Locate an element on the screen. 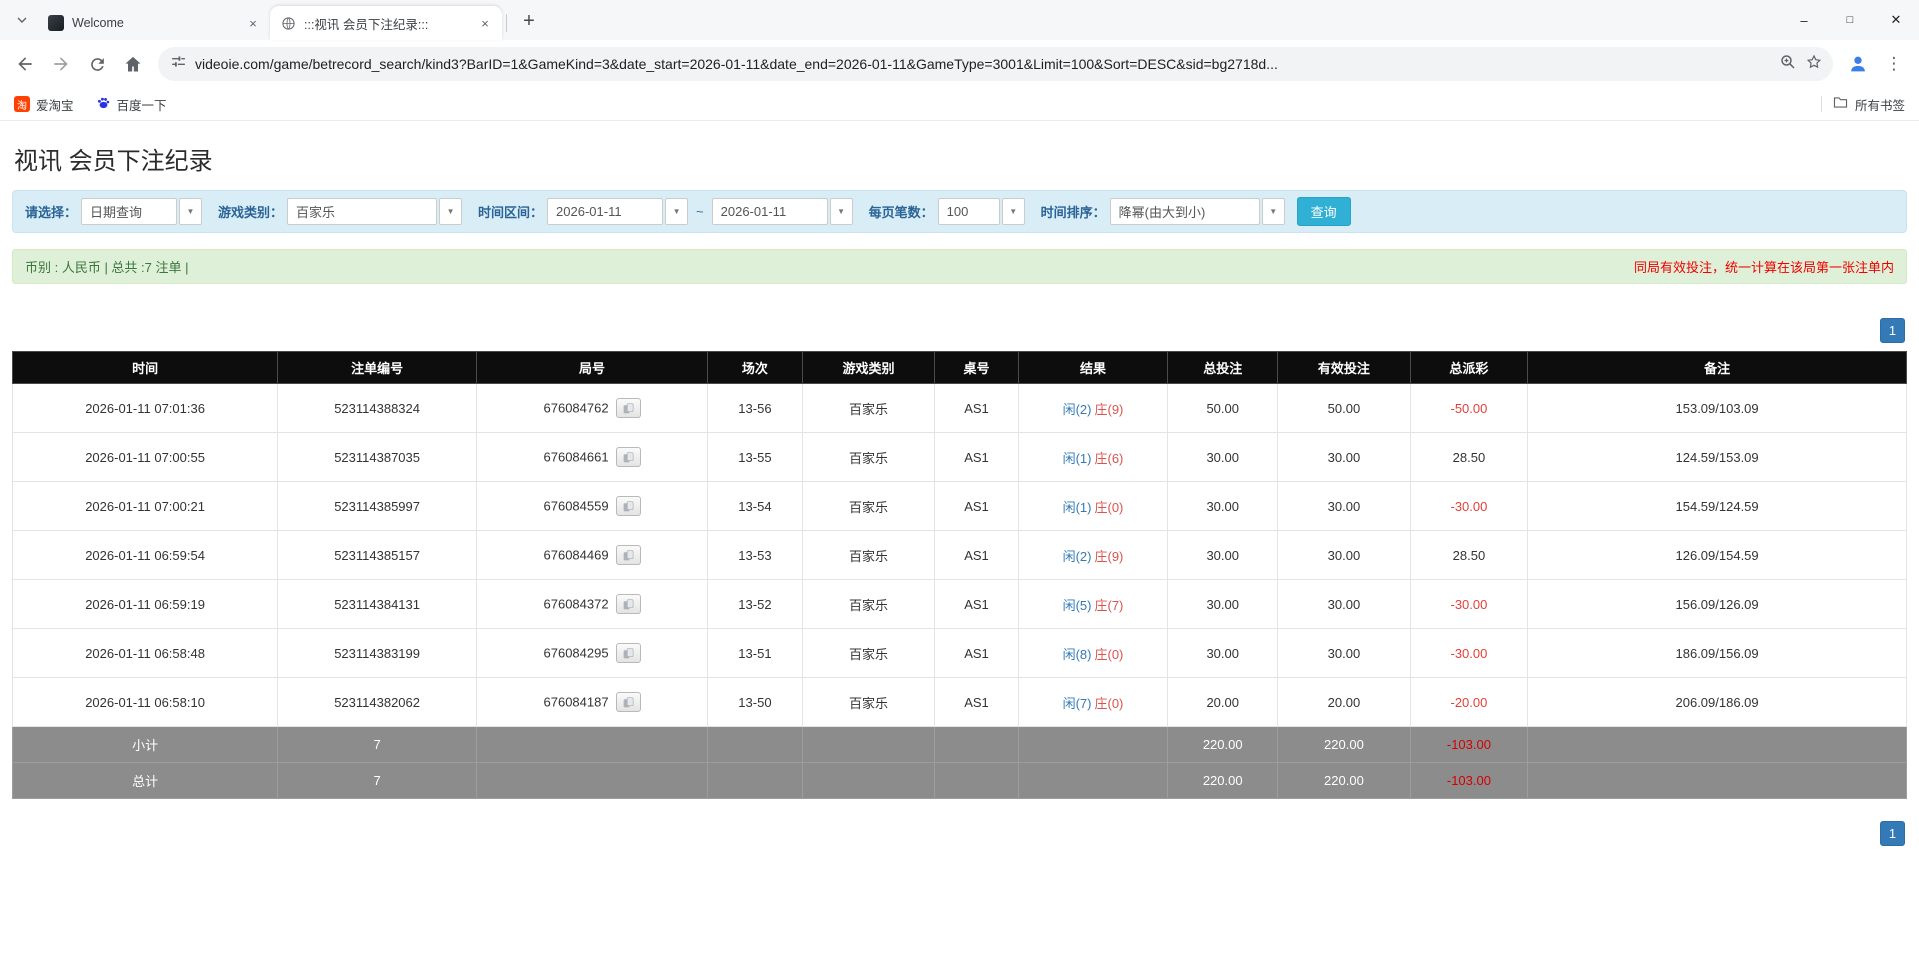 The image size is (1919, 969). select-mode-dropdown: 日期查询 ▼ is located at coordinates (142, 211).